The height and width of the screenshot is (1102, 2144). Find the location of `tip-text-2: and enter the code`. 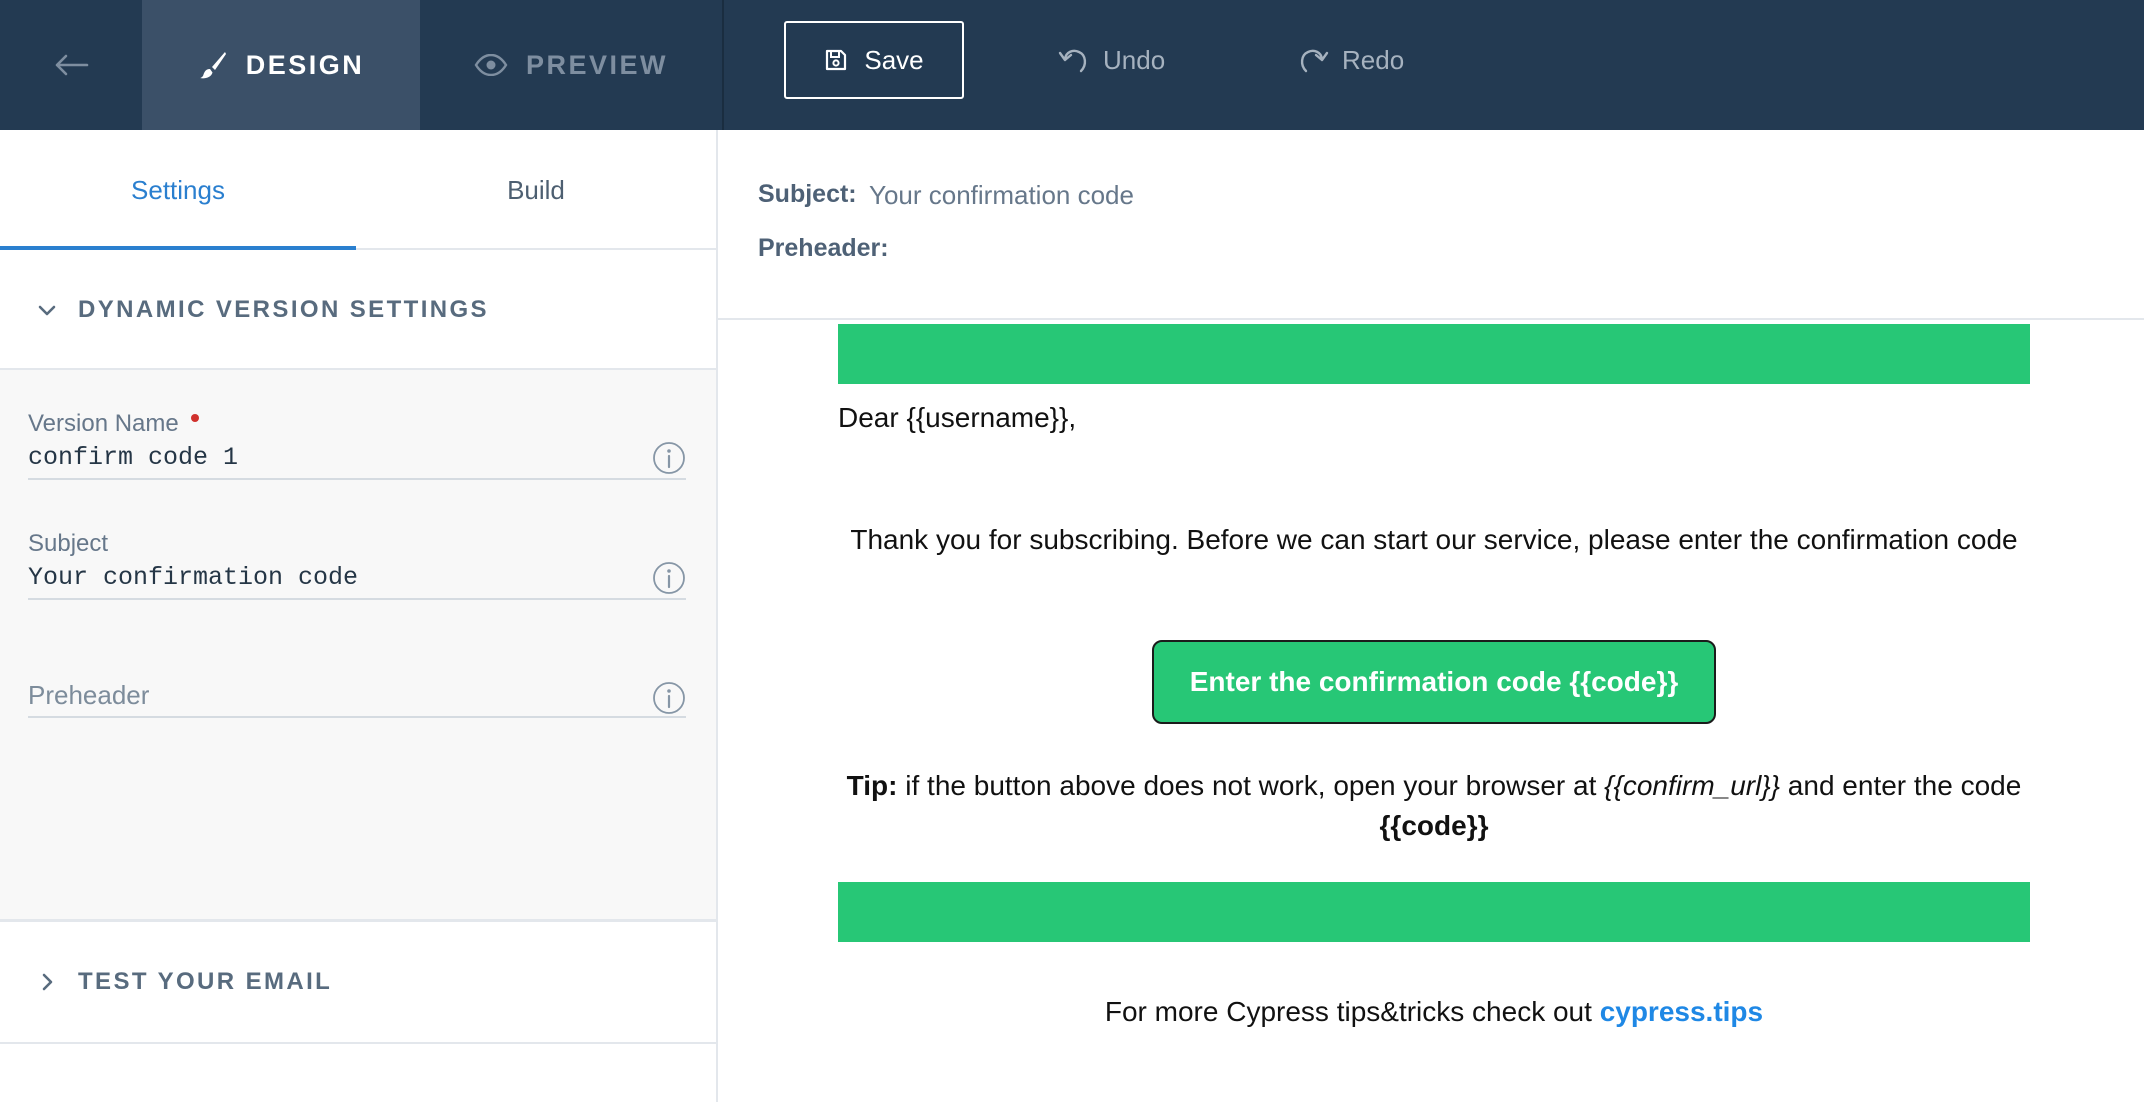

tip-text-2: and enter the code is located at coordinates (1901, 785).